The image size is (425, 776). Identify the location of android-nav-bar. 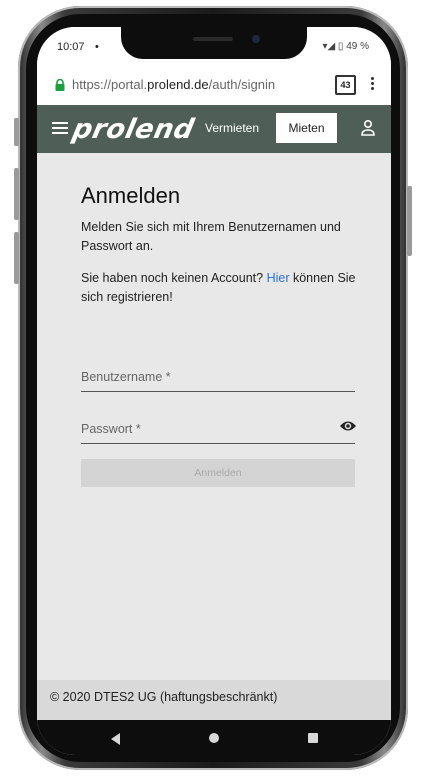
(214, 737).